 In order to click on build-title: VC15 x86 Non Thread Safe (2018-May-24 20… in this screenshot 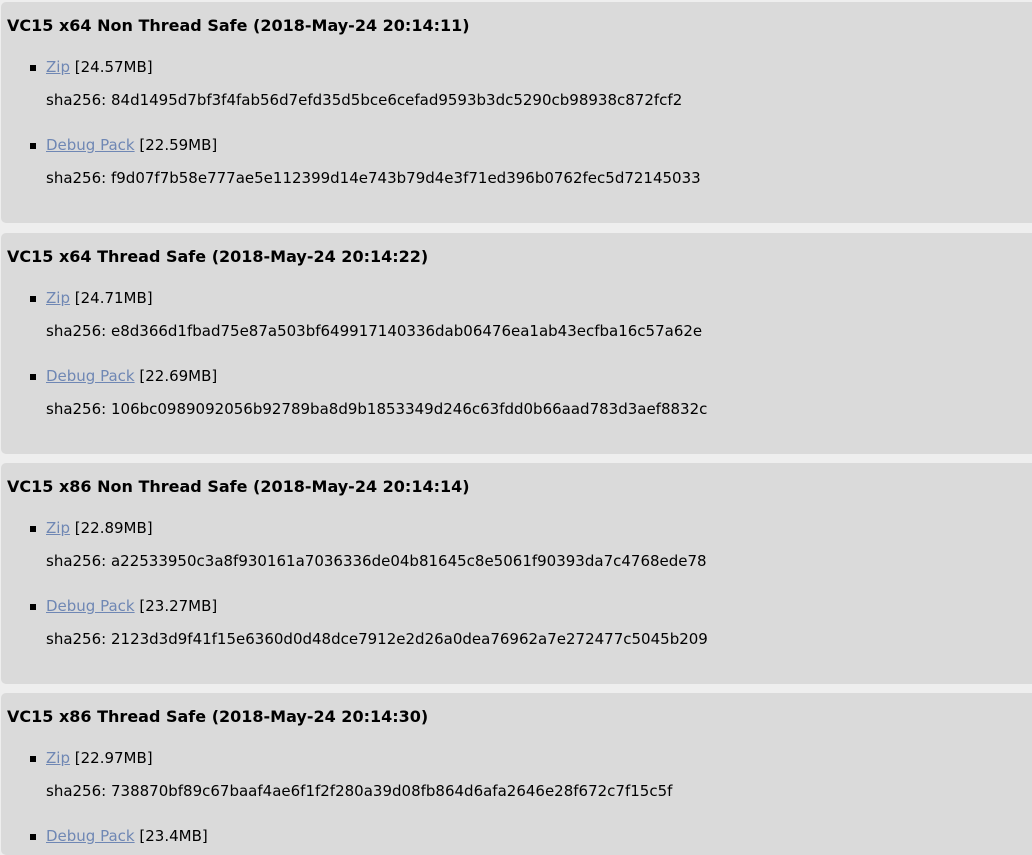, I will do `click(238, 486)`.